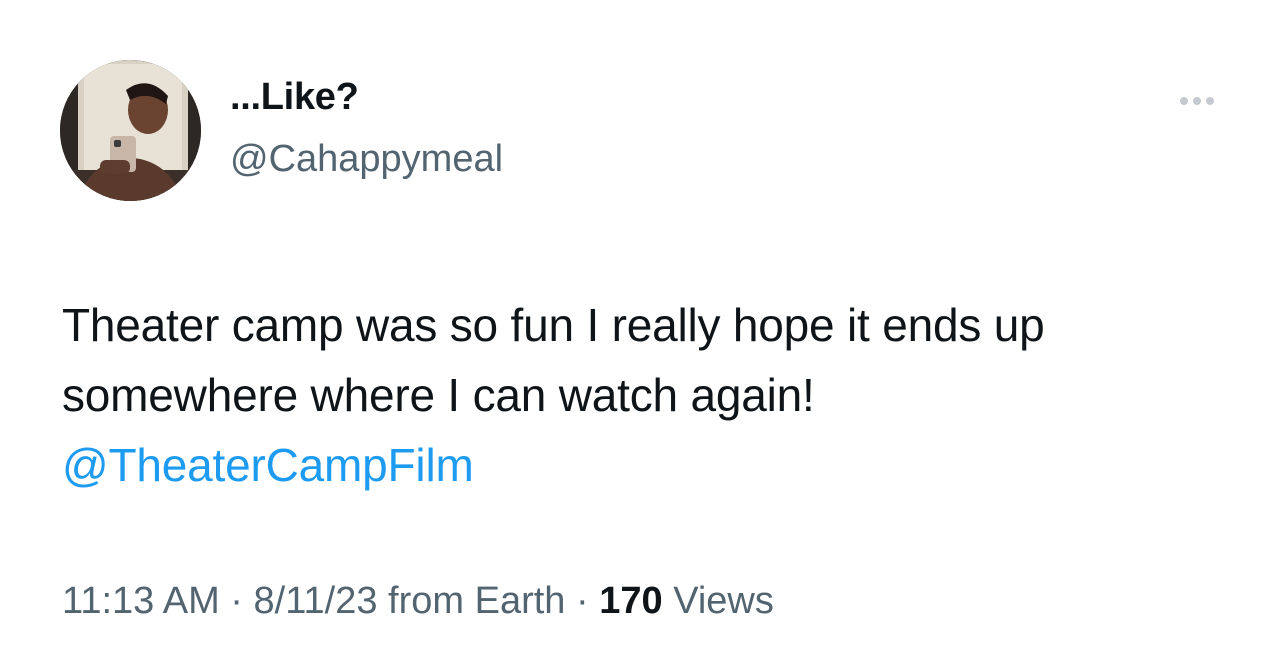  I want to click on avatar-photo, so click(130, 130).